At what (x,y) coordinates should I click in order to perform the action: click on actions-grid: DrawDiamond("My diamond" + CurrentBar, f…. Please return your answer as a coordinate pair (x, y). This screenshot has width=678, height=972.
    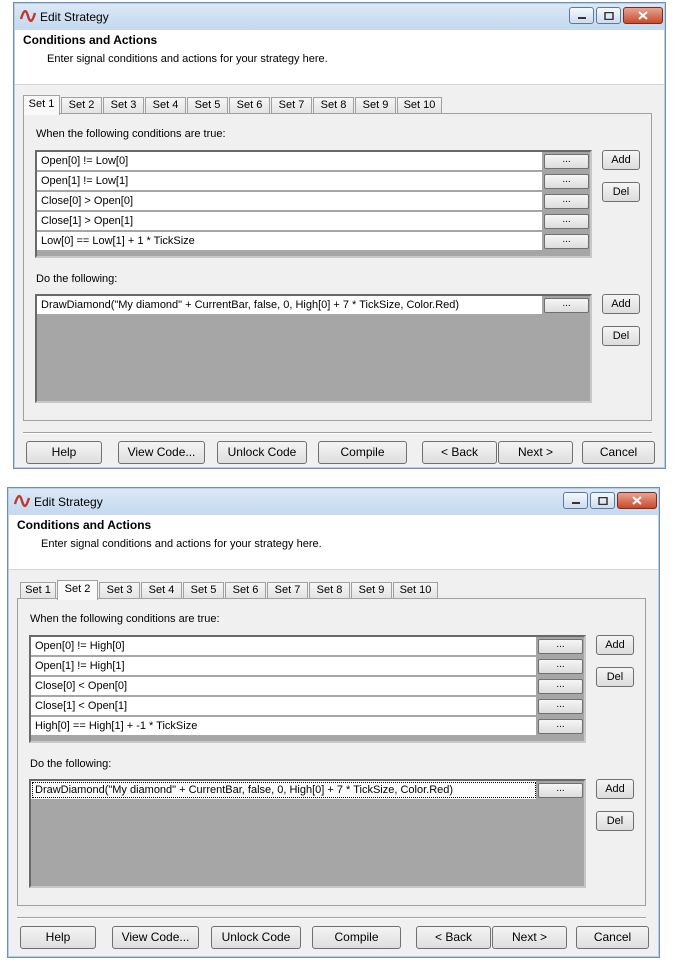
    Looking at the image, I should click on (313, 348).